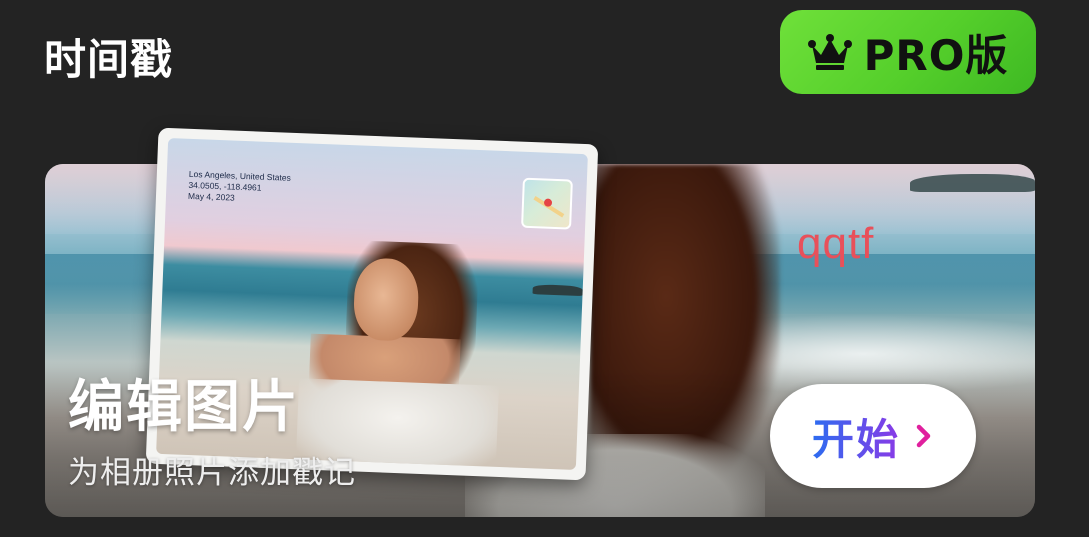 The height and width of the screenshot is (537, 1089). I want to click on crown-icon, so click(829, 52).